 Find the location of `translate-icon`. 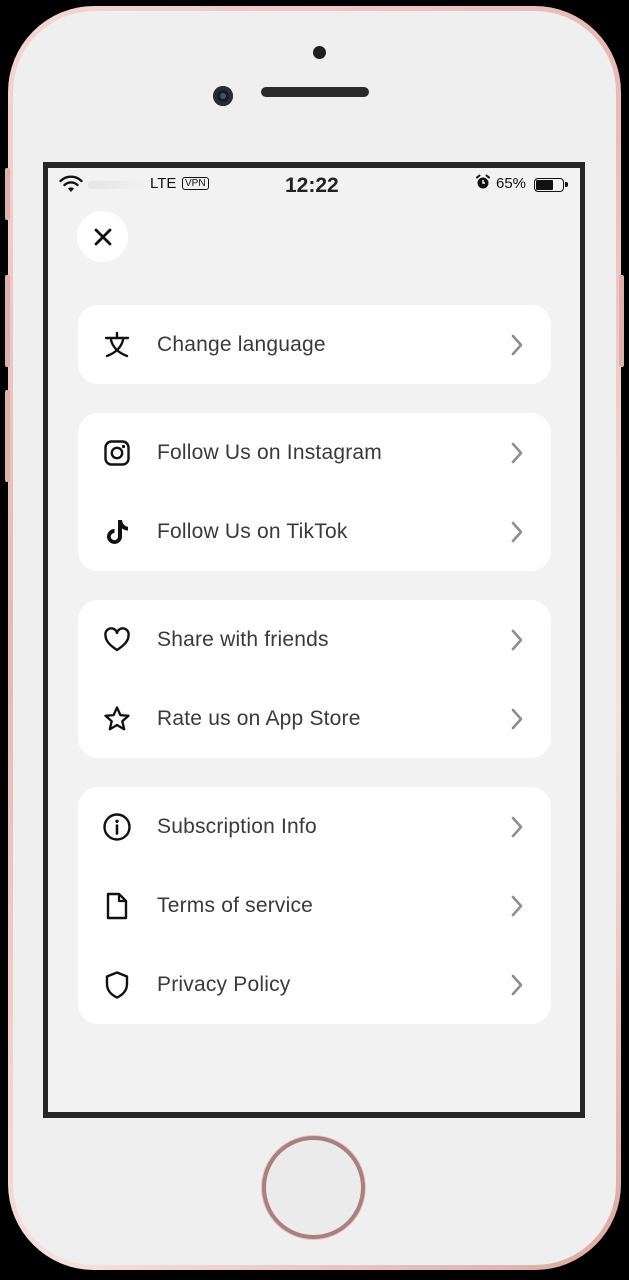

translate-icon is located at coordinates (117, 345).